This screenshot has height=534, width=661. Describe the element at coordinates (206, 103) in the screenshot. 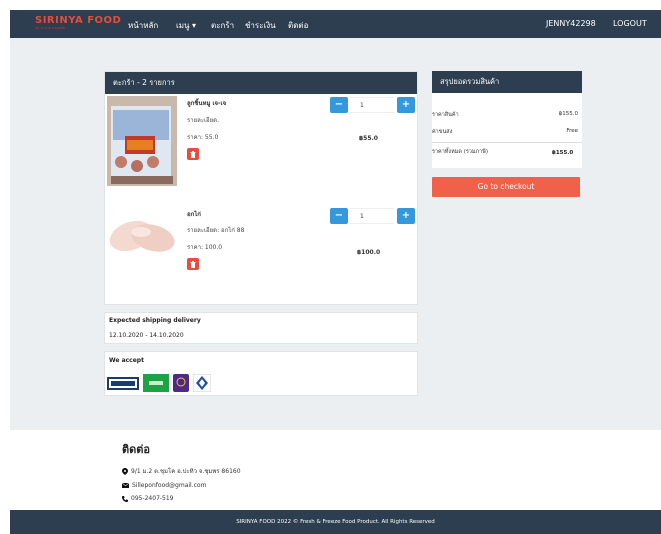

I see `item-name: ลูกชิ้นหมู เจ-เจ` at that location.